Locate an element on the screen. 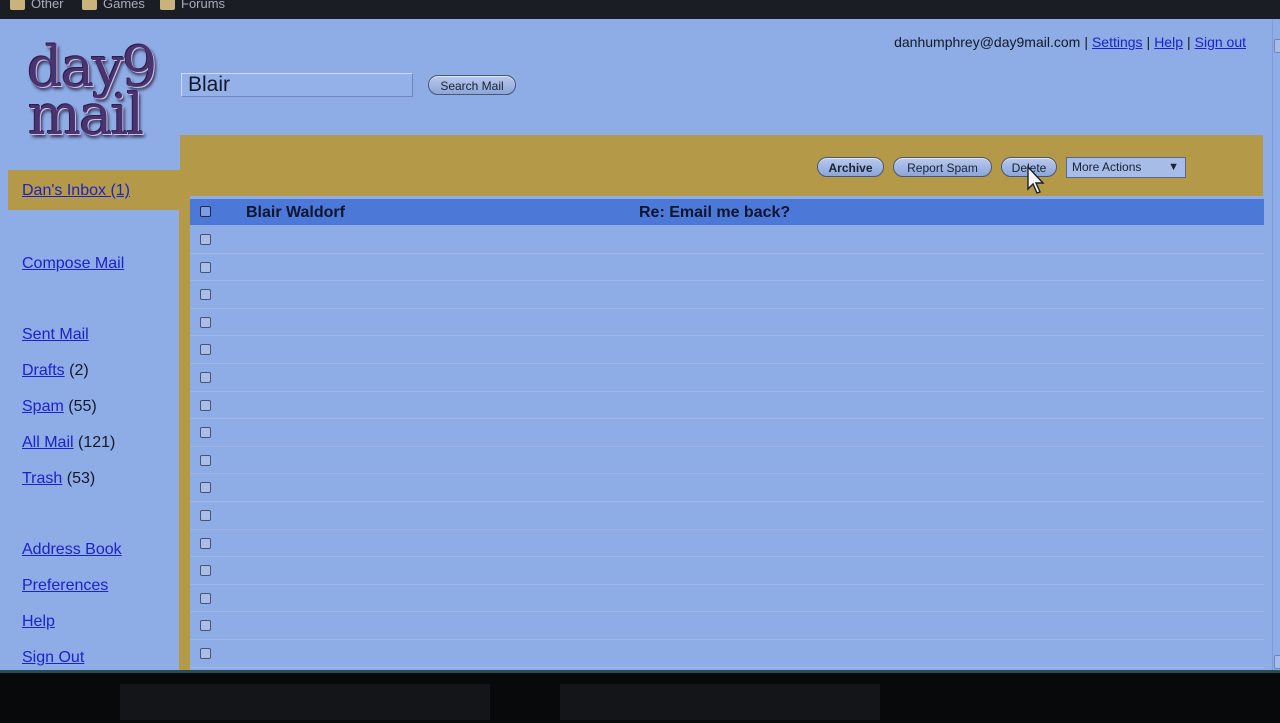 The height and width of the screenshot is (723, 1280). help-link: Help is located at coordinates (1168, 42).